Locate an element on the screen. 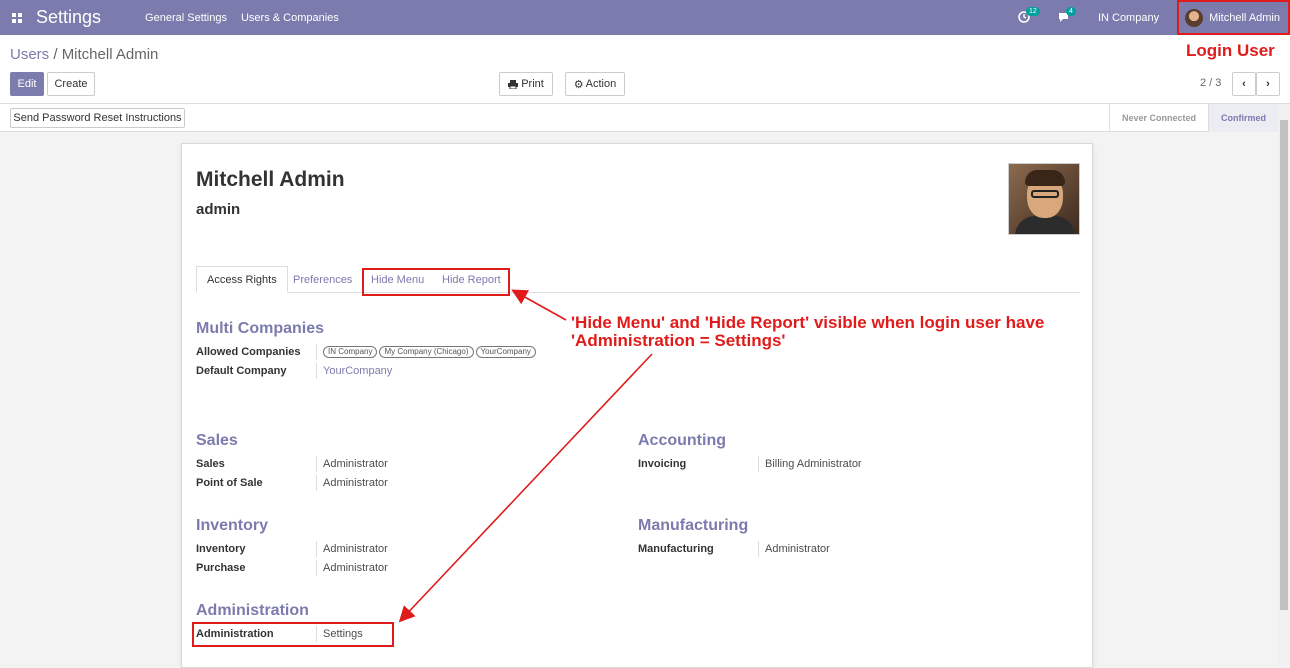 The image size is (1290, 668). gear-icon: ⚙ is located at coordinates (578, 84).